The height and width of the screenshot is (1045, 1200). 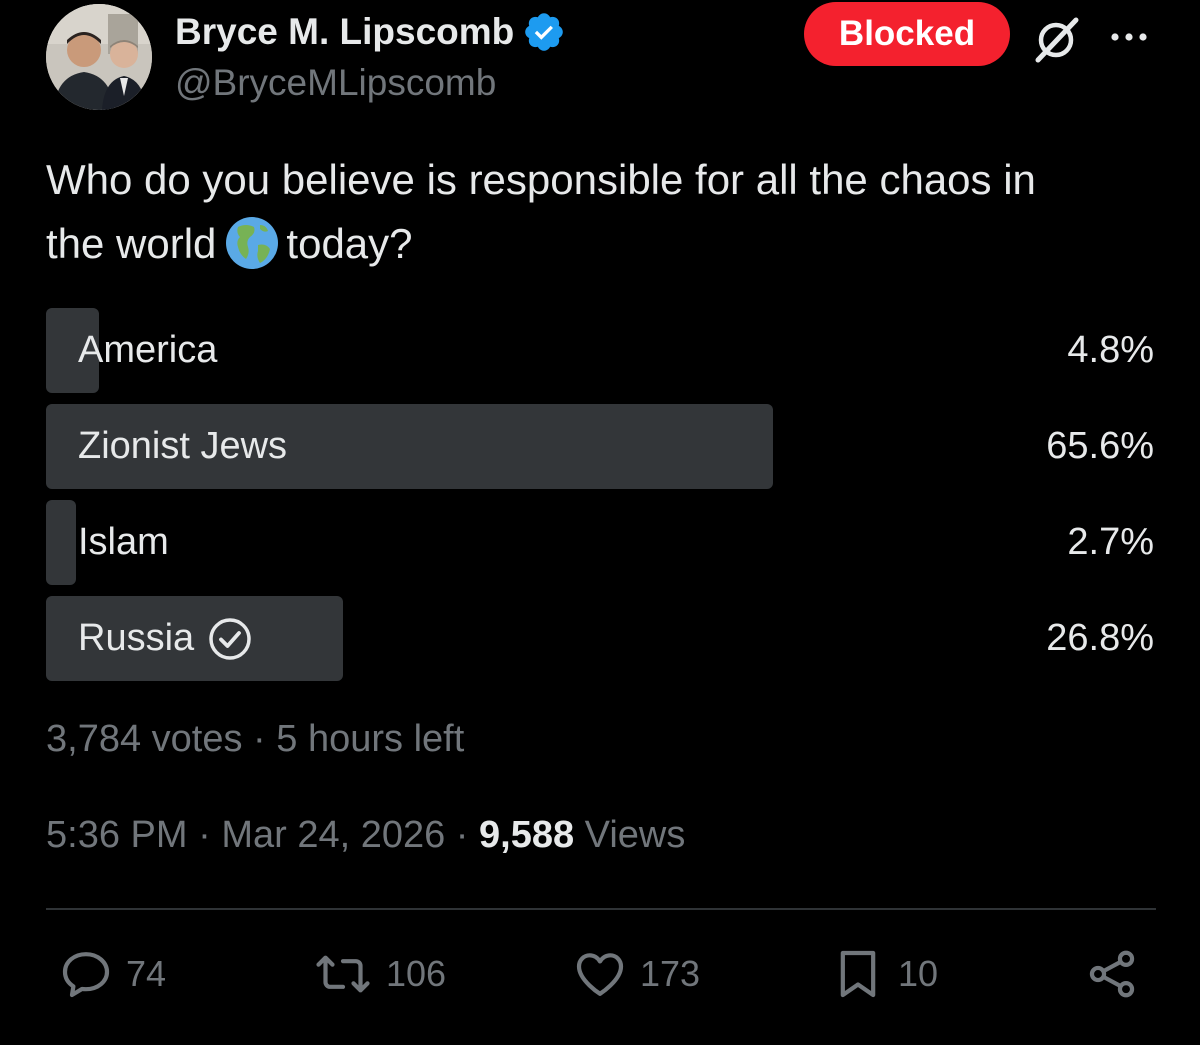 I want to click on views-count: 9,588, so click(x=526, y=835).